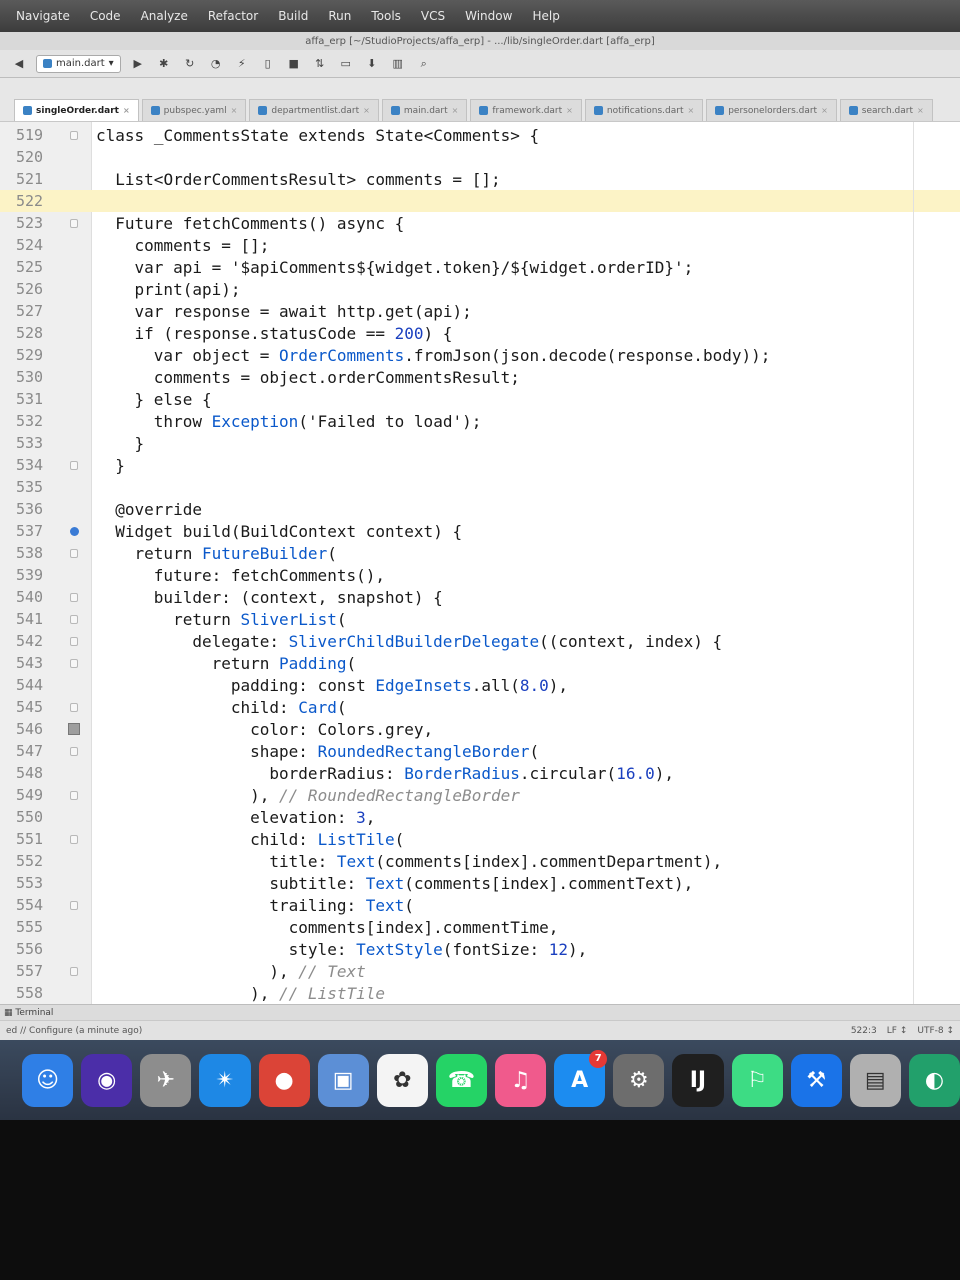 This screenshot has height=1280, width=960. What do you see at coordinates (194, 110) in the screenshot?
I see `editor-tab: pubspec.yaml ×` at bounding box center [194, 110].